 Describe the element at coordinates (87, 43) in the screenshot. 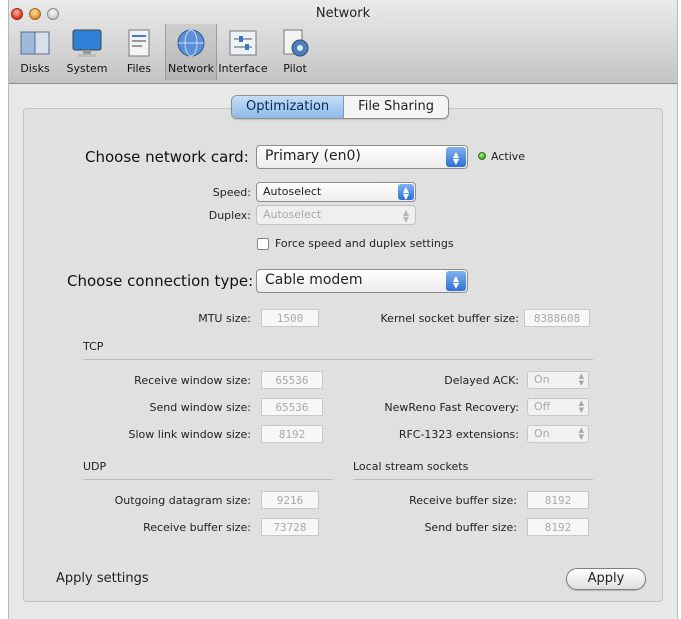

I see `monitor-icon` at that location.